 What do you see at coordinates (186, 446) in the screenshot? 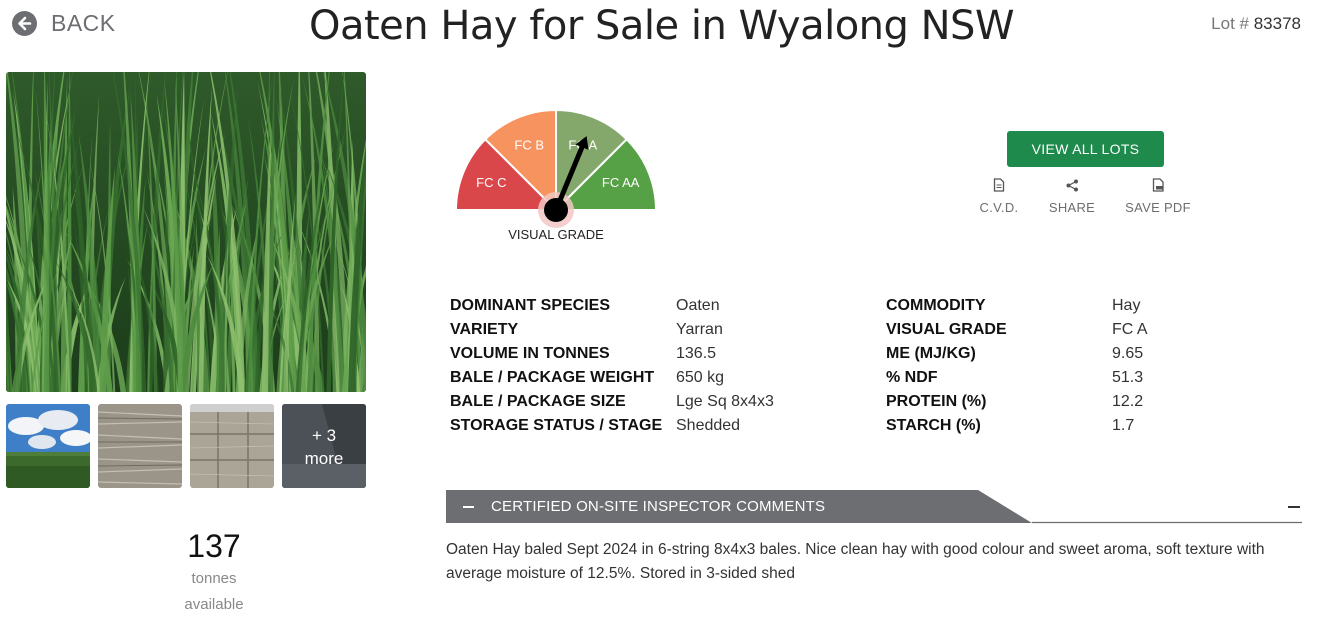
I see `thumbnail-strip: + 3 more` at bounding box center [186, 446].